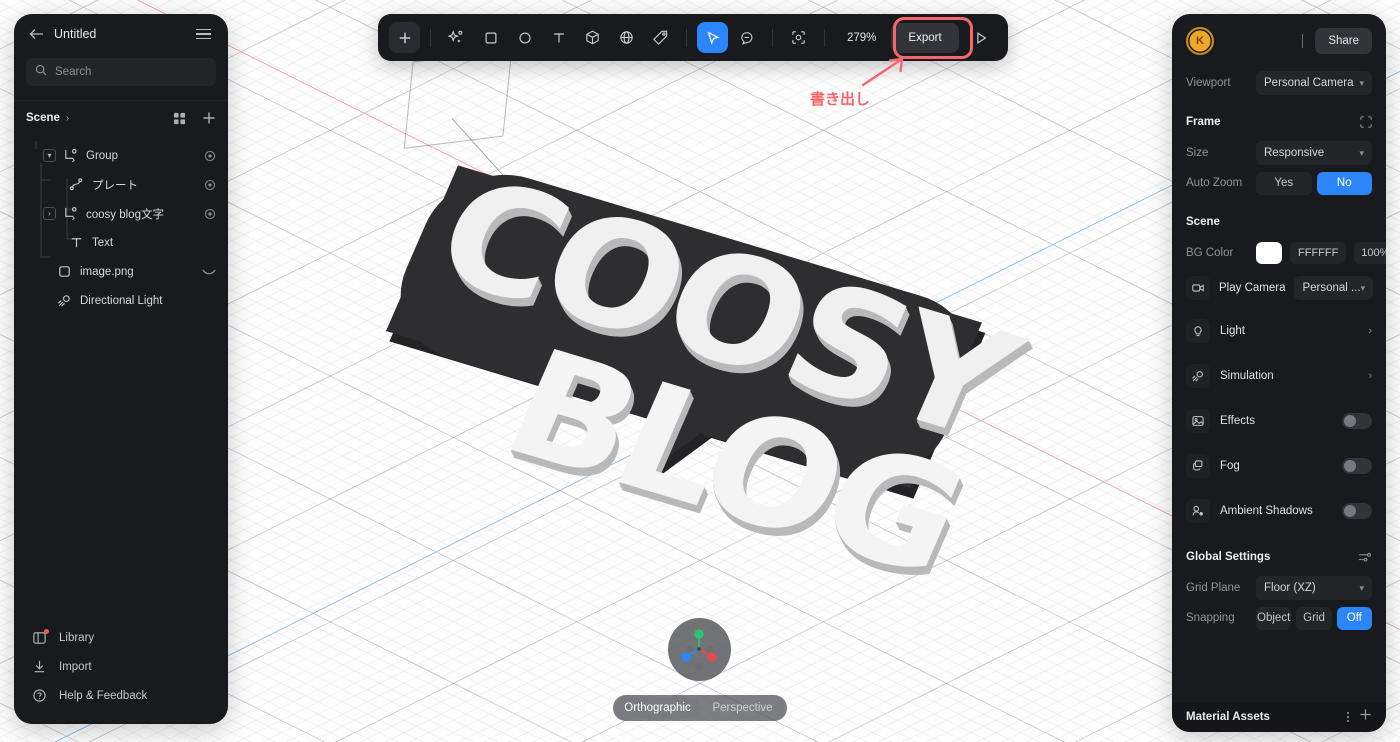  I want to click on vertical-dots-icon, so click(1348, 717).